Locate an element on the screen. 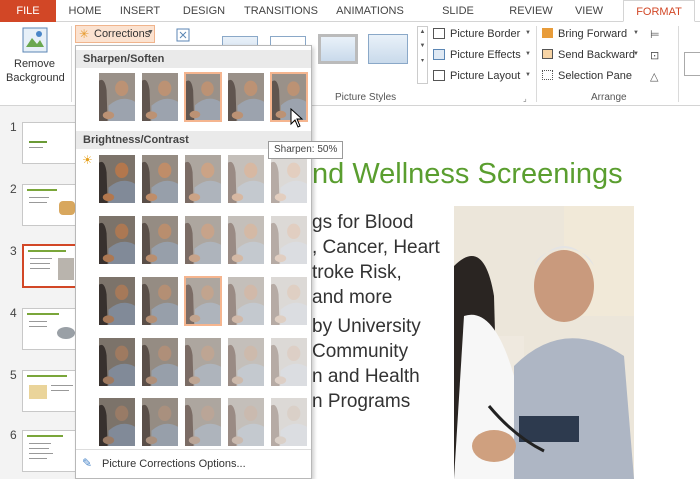  gallery-scroll: ▲ ▼ ▾ is located at coordinates (422, 55).